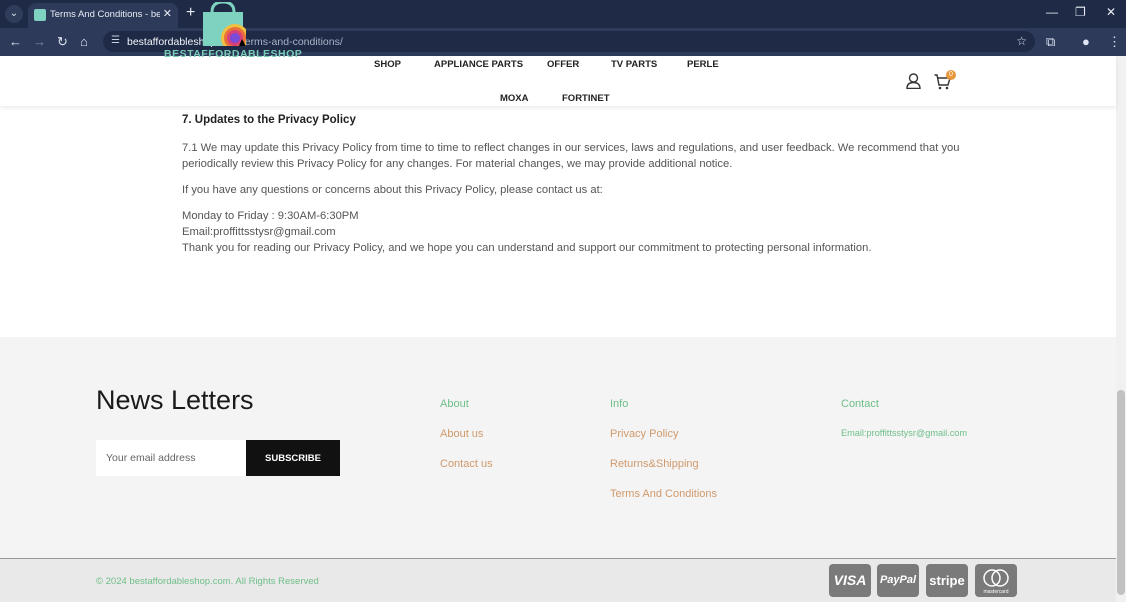  Describe the element at coordinates (860, 404) in the screenshot. I see `footer-contact-heading: Contact` at that location.